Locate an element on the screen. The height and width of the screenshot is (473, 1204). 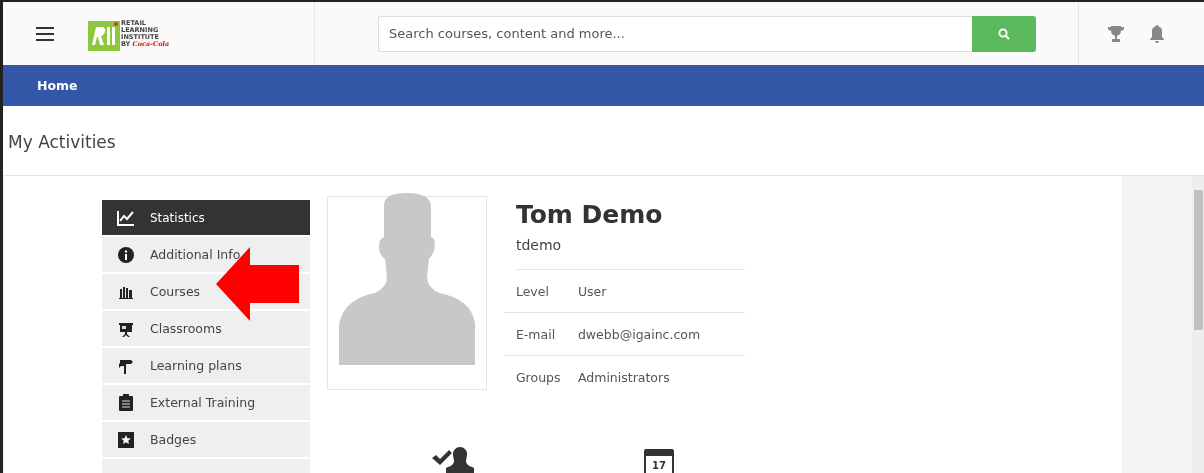
sidebar-item: Badges is located at coordinates (205, 439).